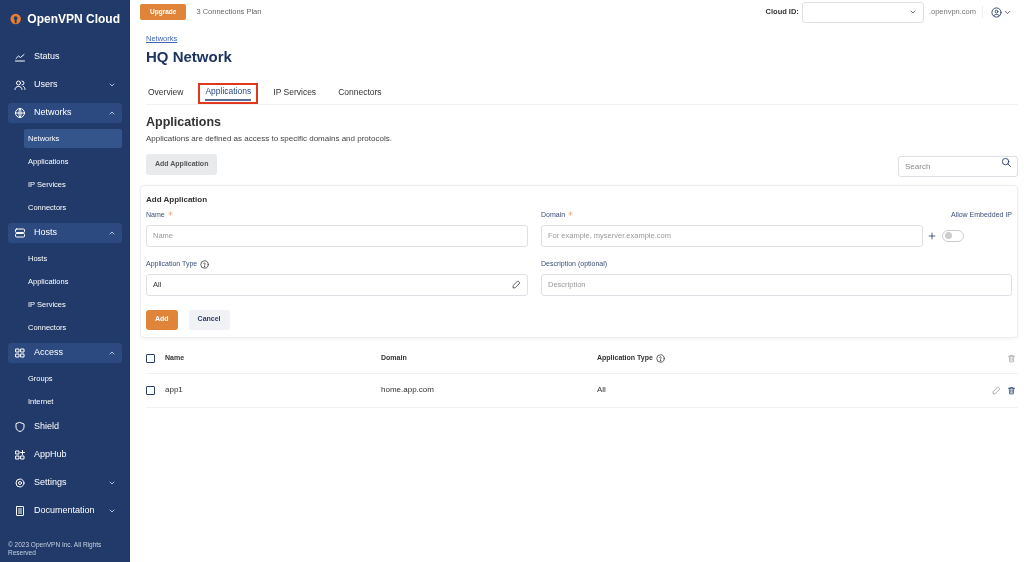  What do you see at coordinates (189, 57) in the screenshot?
I see `page-title: HQ Network` at bounding box center [189, 57].